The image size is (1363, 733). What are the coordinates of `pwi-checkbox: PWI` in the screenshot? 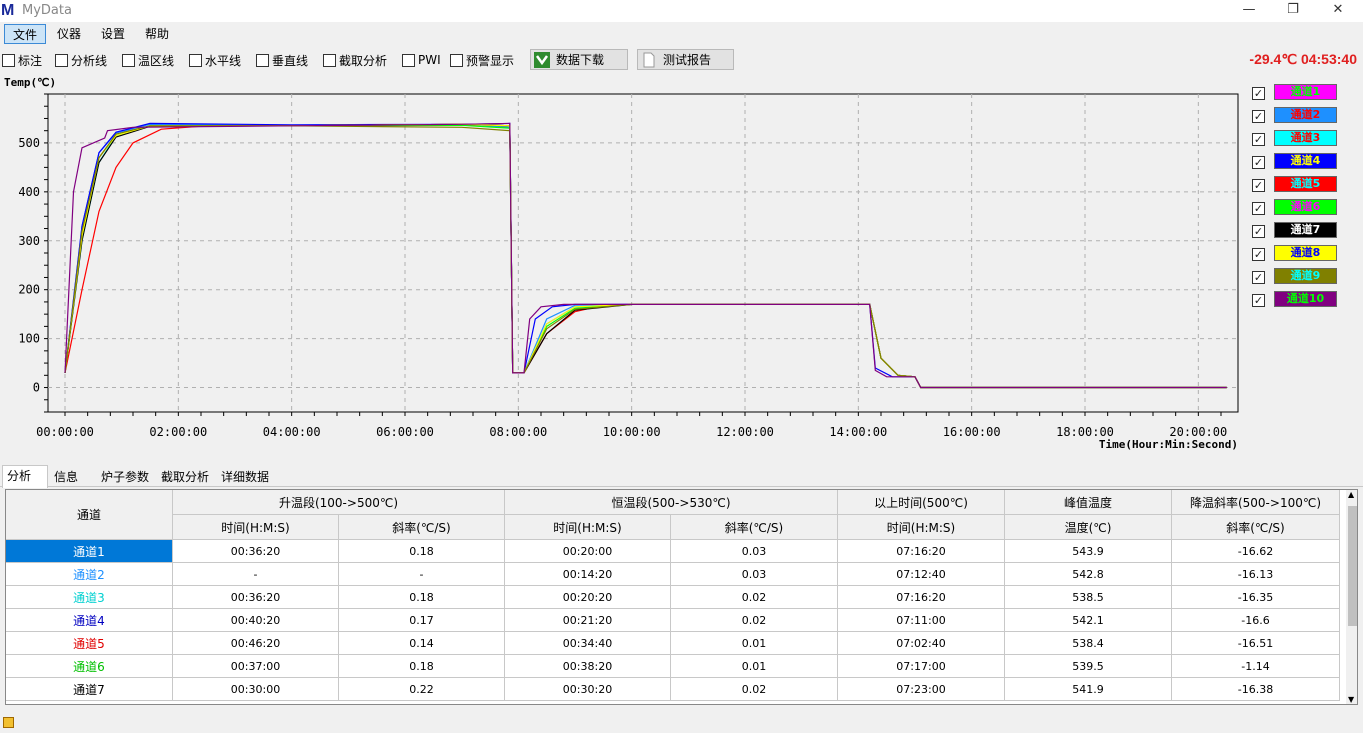 It's located at (421, 60).